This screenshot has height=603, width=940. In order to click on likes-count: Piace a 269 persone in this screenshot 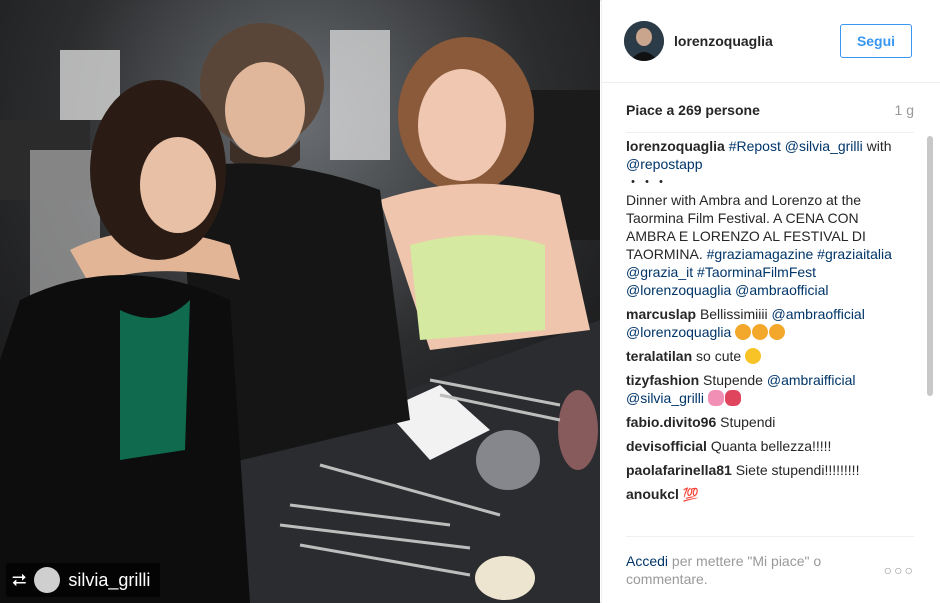, I will do `click(693, 110)`.